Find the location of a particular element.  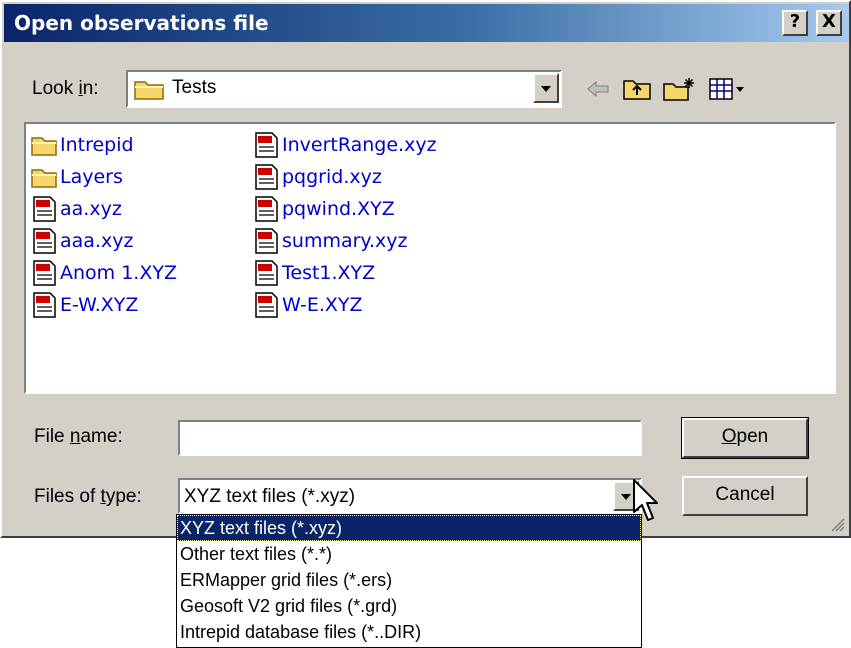

list-item: summary.xyz is located at coordinates (329, 241).